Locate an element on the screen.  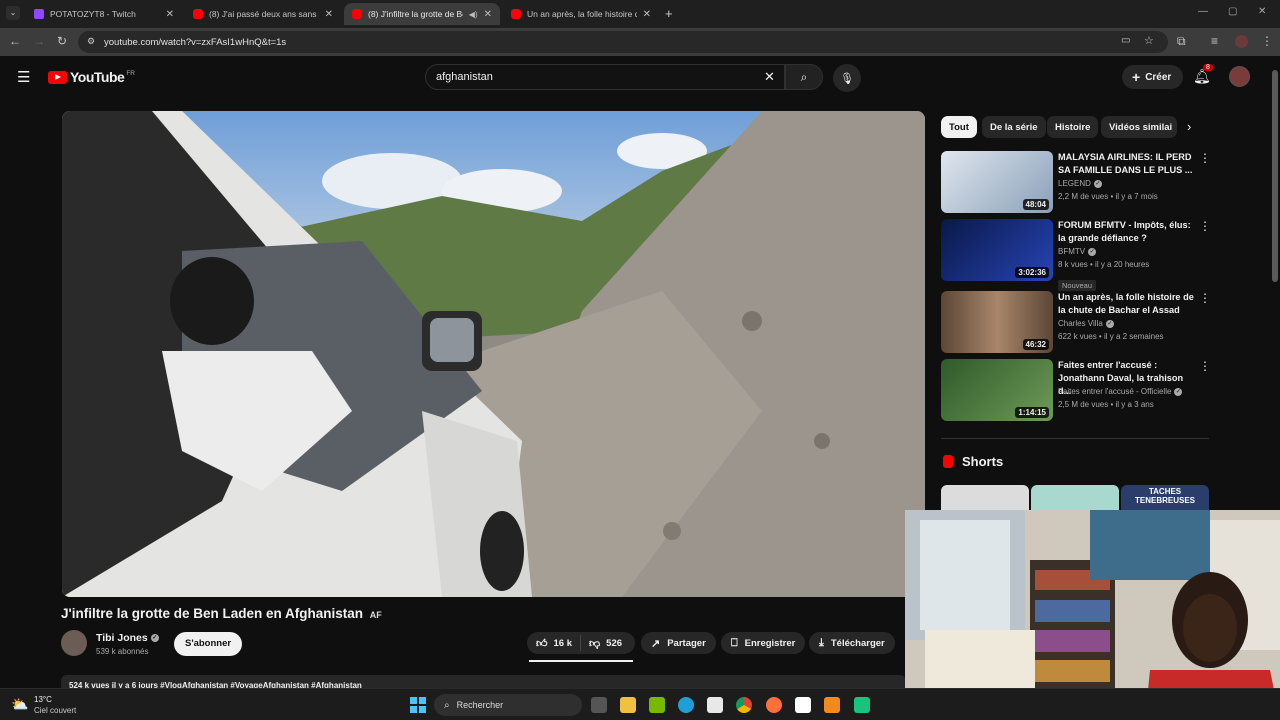
browser-tab: POTATOZYT8 - Twitch ✕ is located at coordinates (104, 14).